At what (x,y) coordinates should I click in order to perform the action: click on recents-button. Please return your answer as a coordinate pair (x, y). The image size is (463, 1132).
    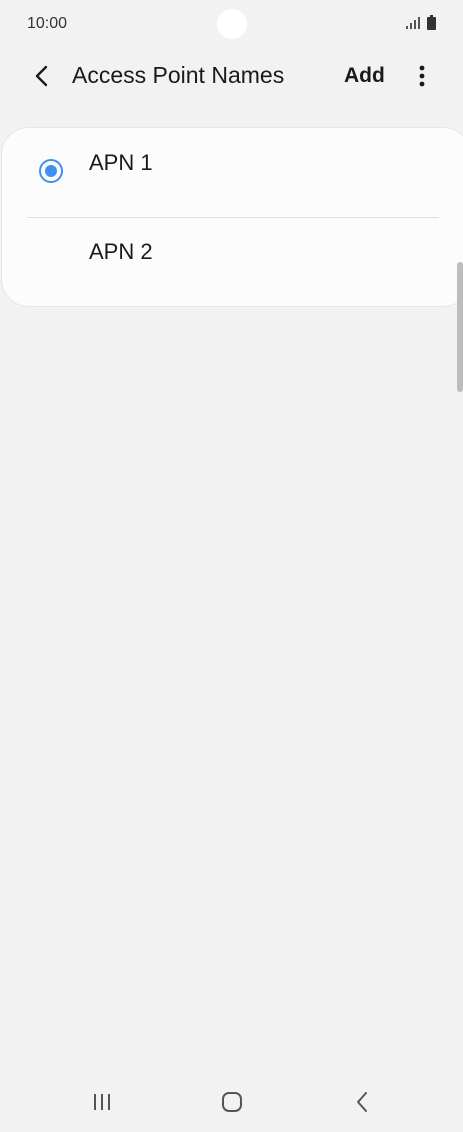
    Looking at the image, I should click on (102, 1102).